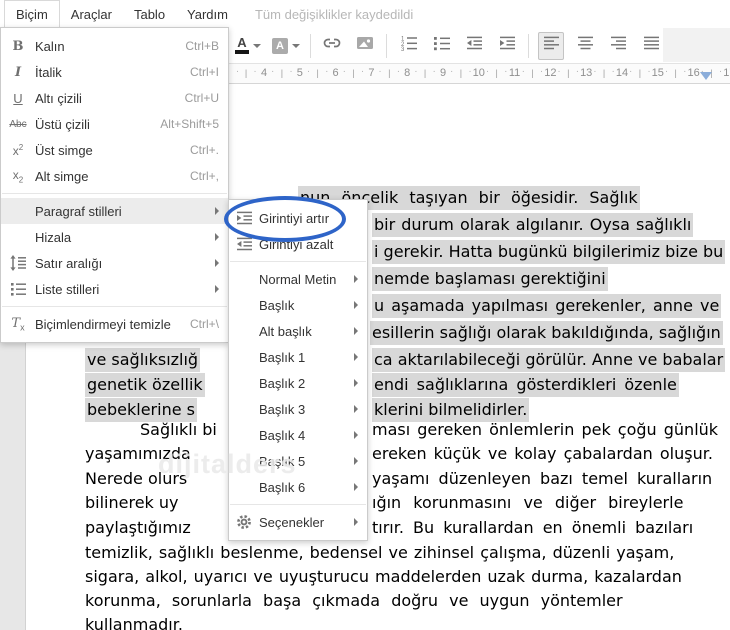  I want to click on menubar-item-help: Yardım, so click(207, 14).